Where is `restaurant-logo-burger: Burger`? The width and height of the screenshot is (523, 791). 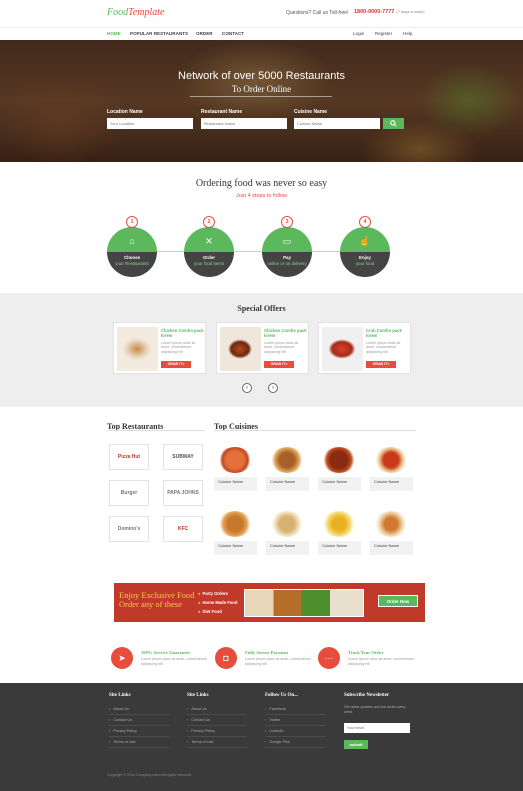
restaurant-logo-burger: Burger is located at coordinates (129, 493).